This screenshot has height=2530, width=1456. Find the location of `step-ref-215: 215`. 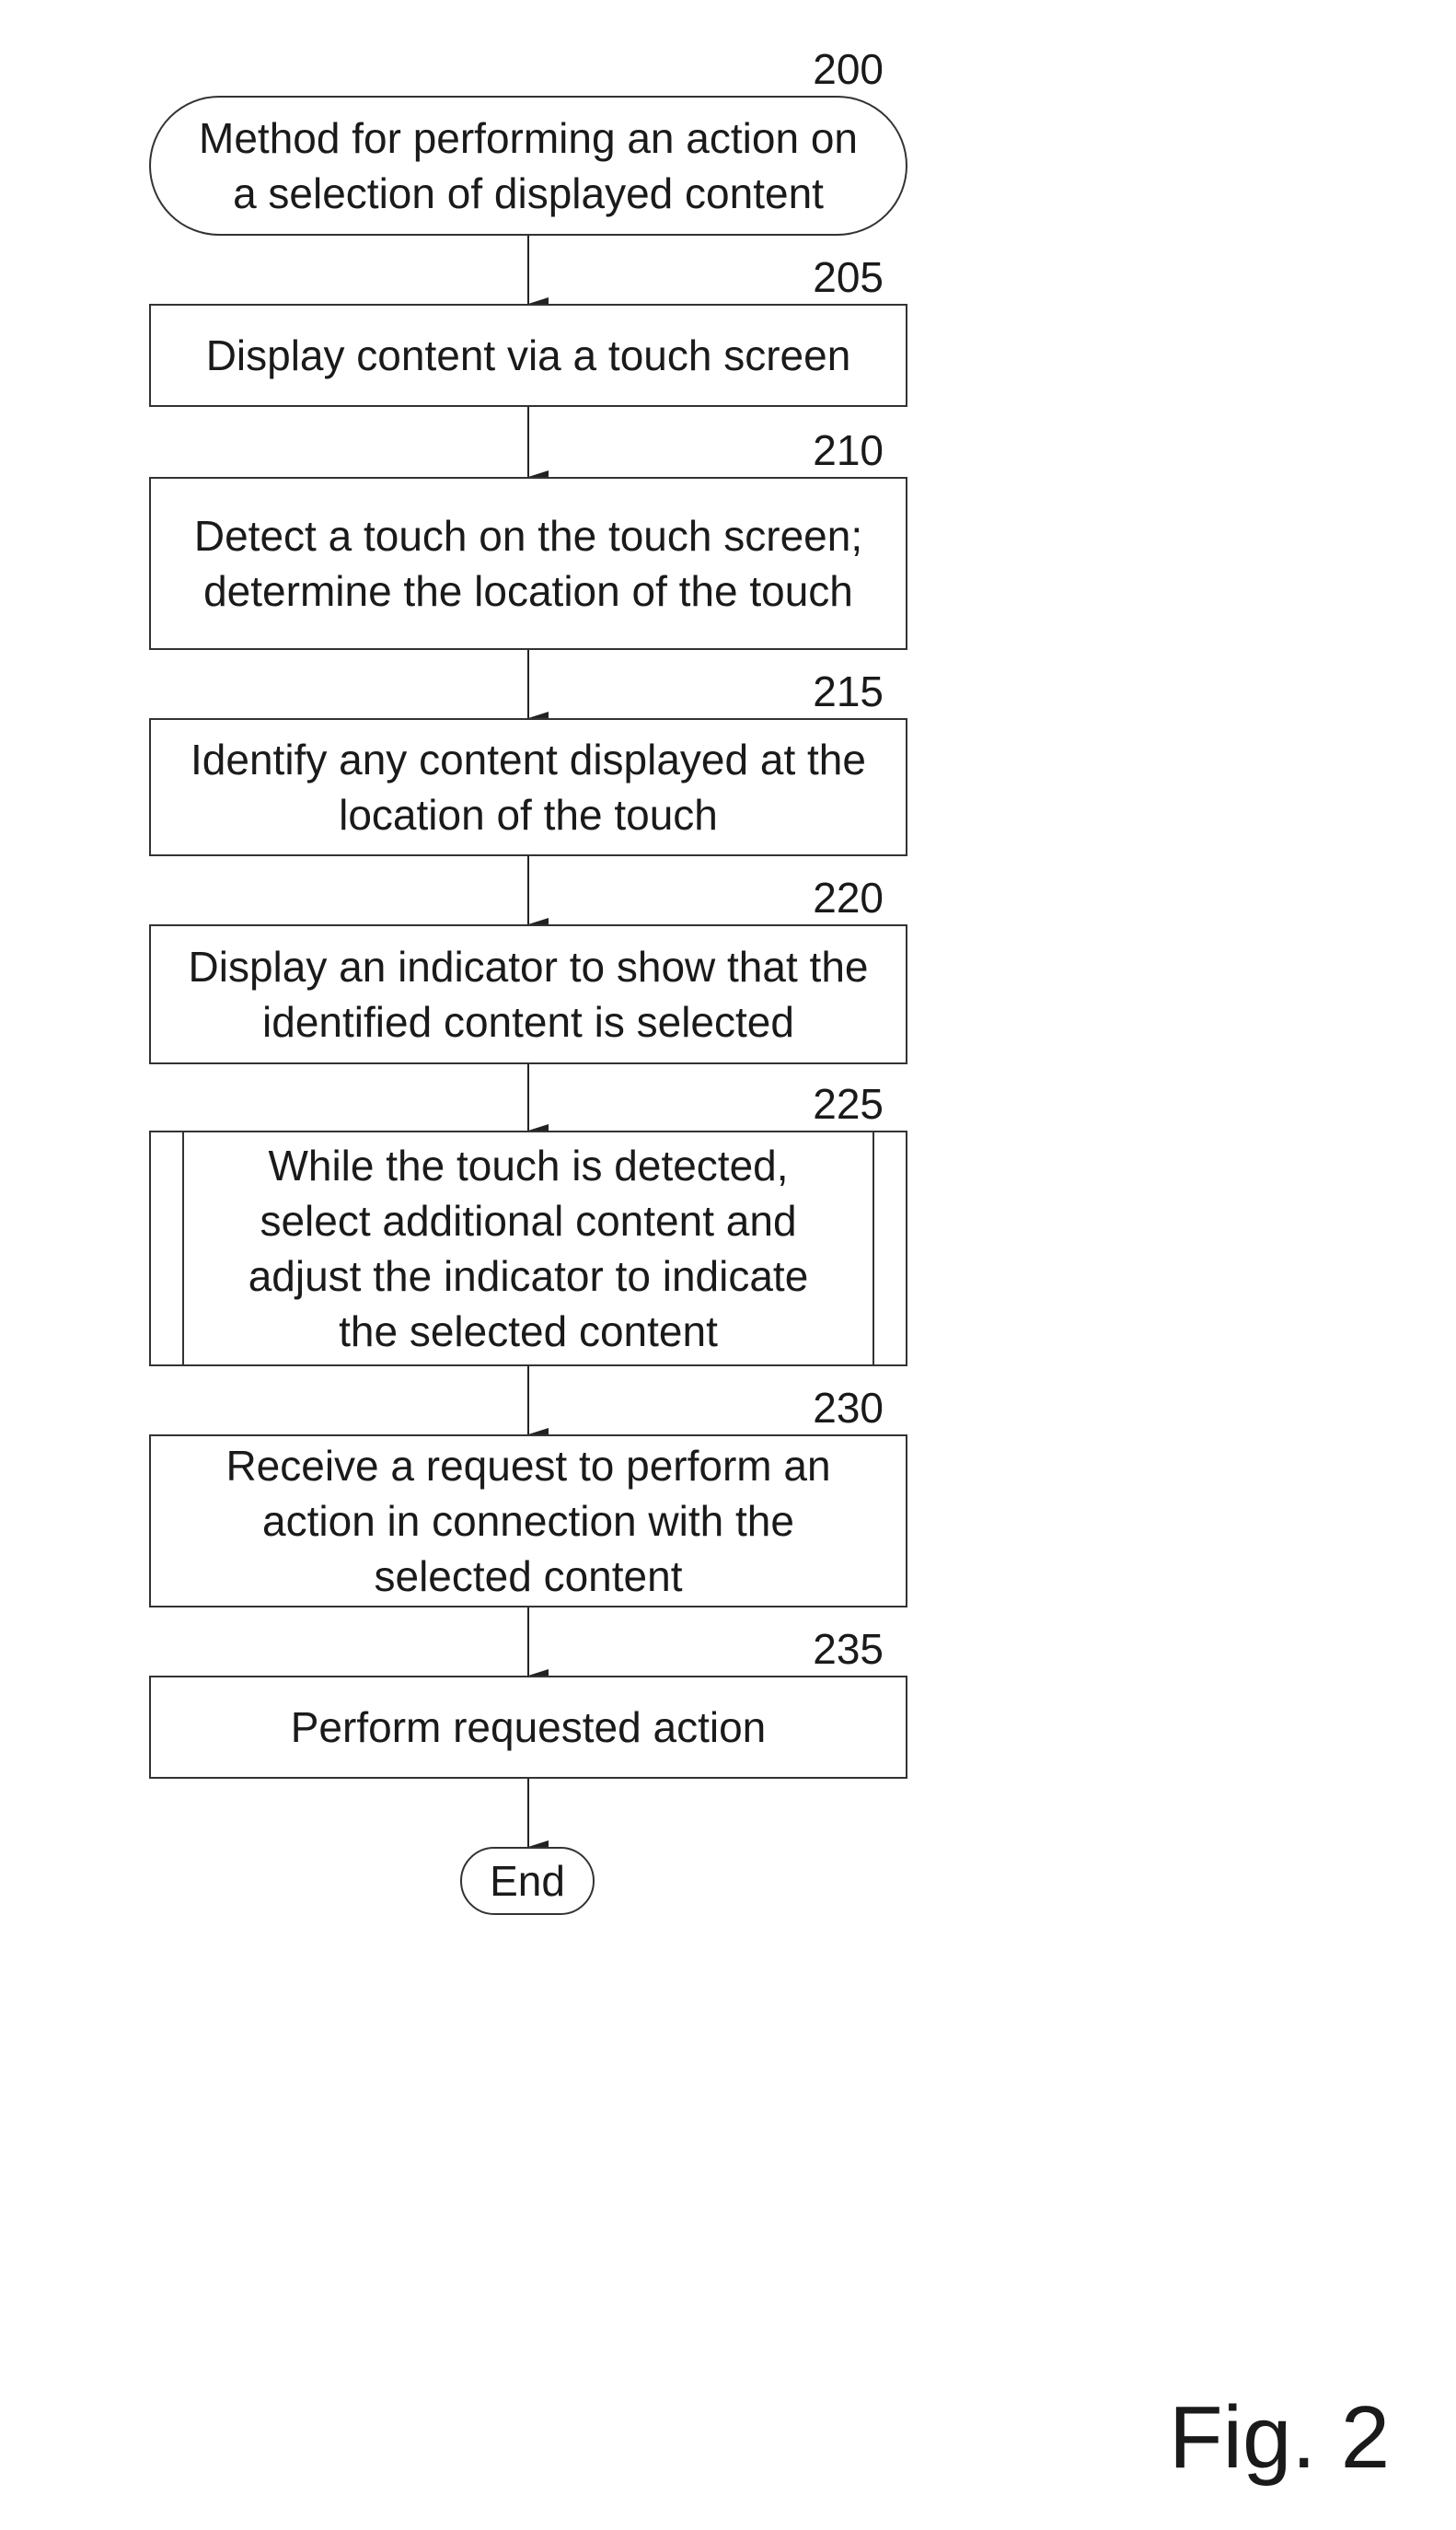

step-ref-215: 215 is located at coordinates (791, 691).